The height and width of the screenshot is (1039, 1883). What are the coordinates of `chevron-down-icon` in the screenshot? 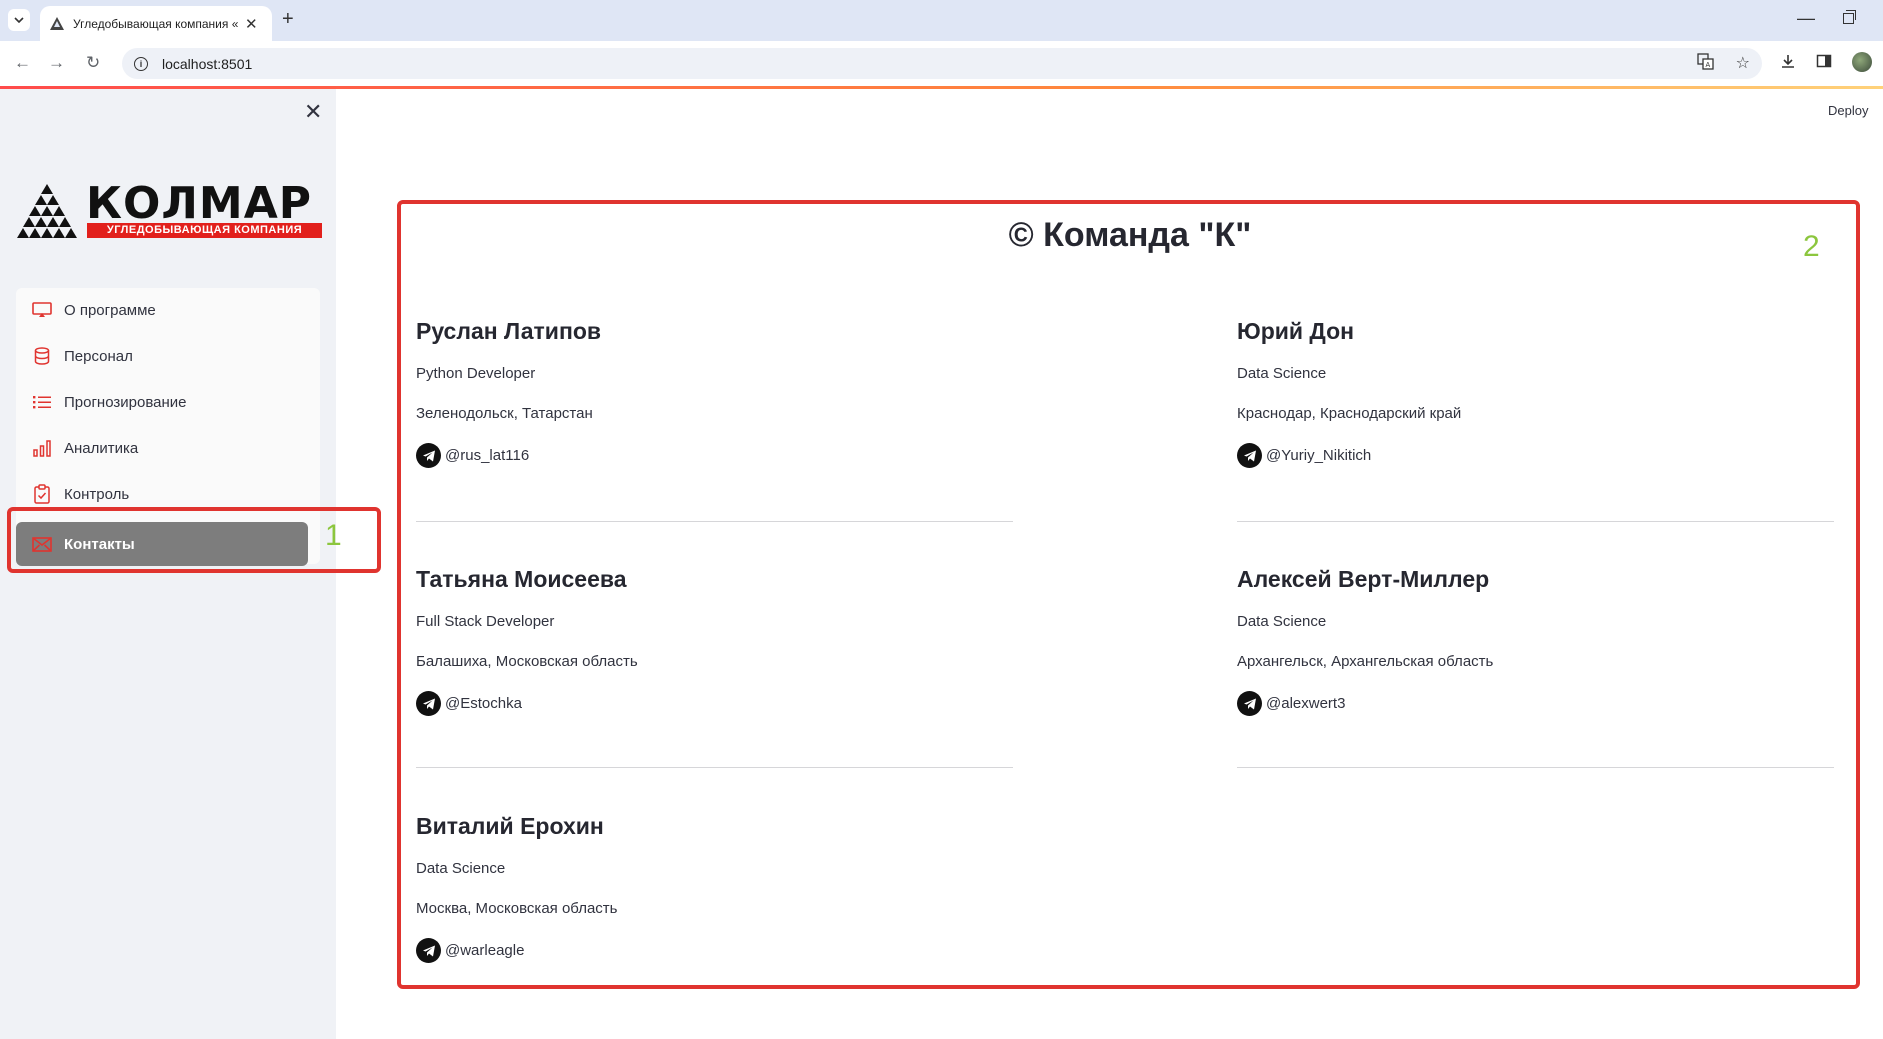 It's located at (19, 20).